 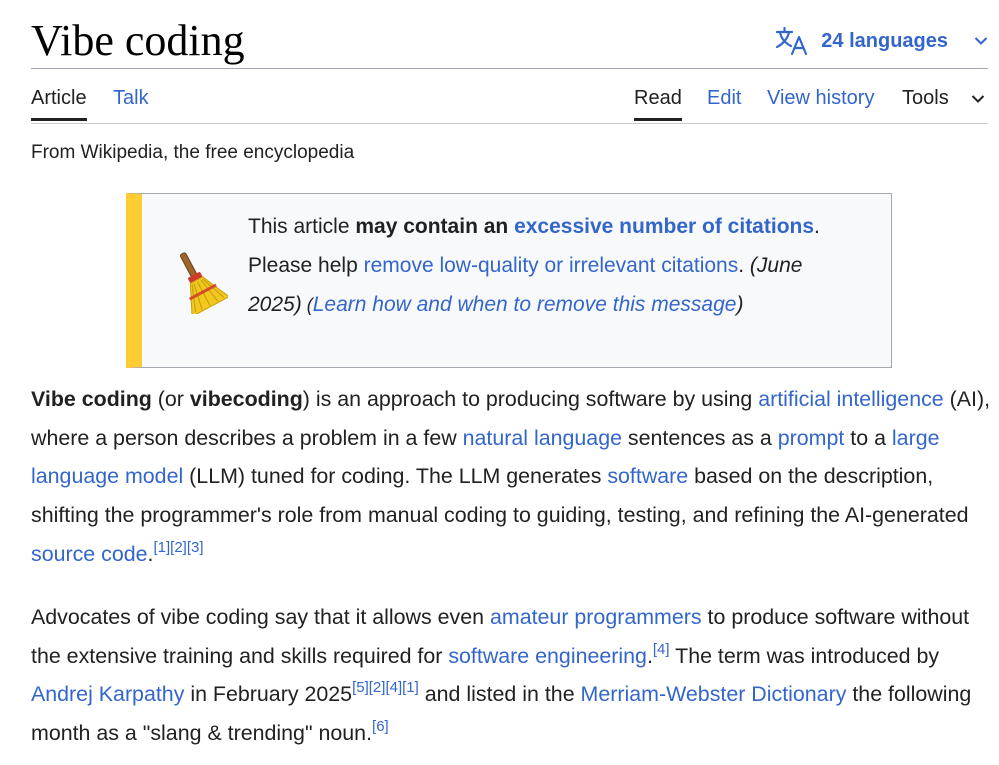 I want to click on citation-link: [5], so click(x=360, y=687).